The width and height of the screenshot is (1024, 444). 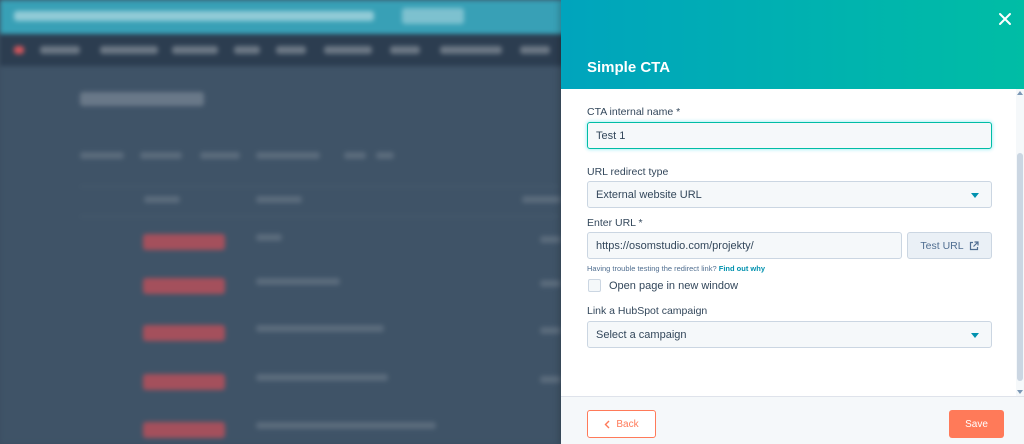 What do you see at coordinates (627, 424) in the screenshot?
I see `back-label: Back` at bounding box center [627, 424].